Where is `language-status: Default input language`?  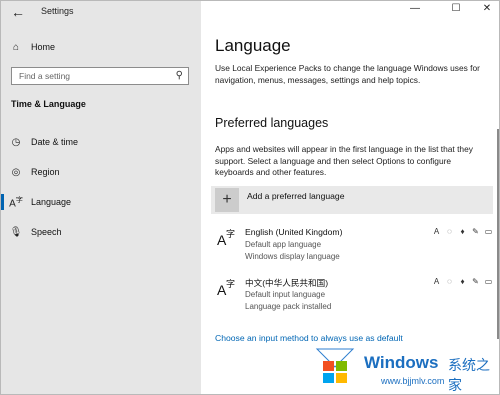 language-status: Default input language is located at coordinates (285, 294).